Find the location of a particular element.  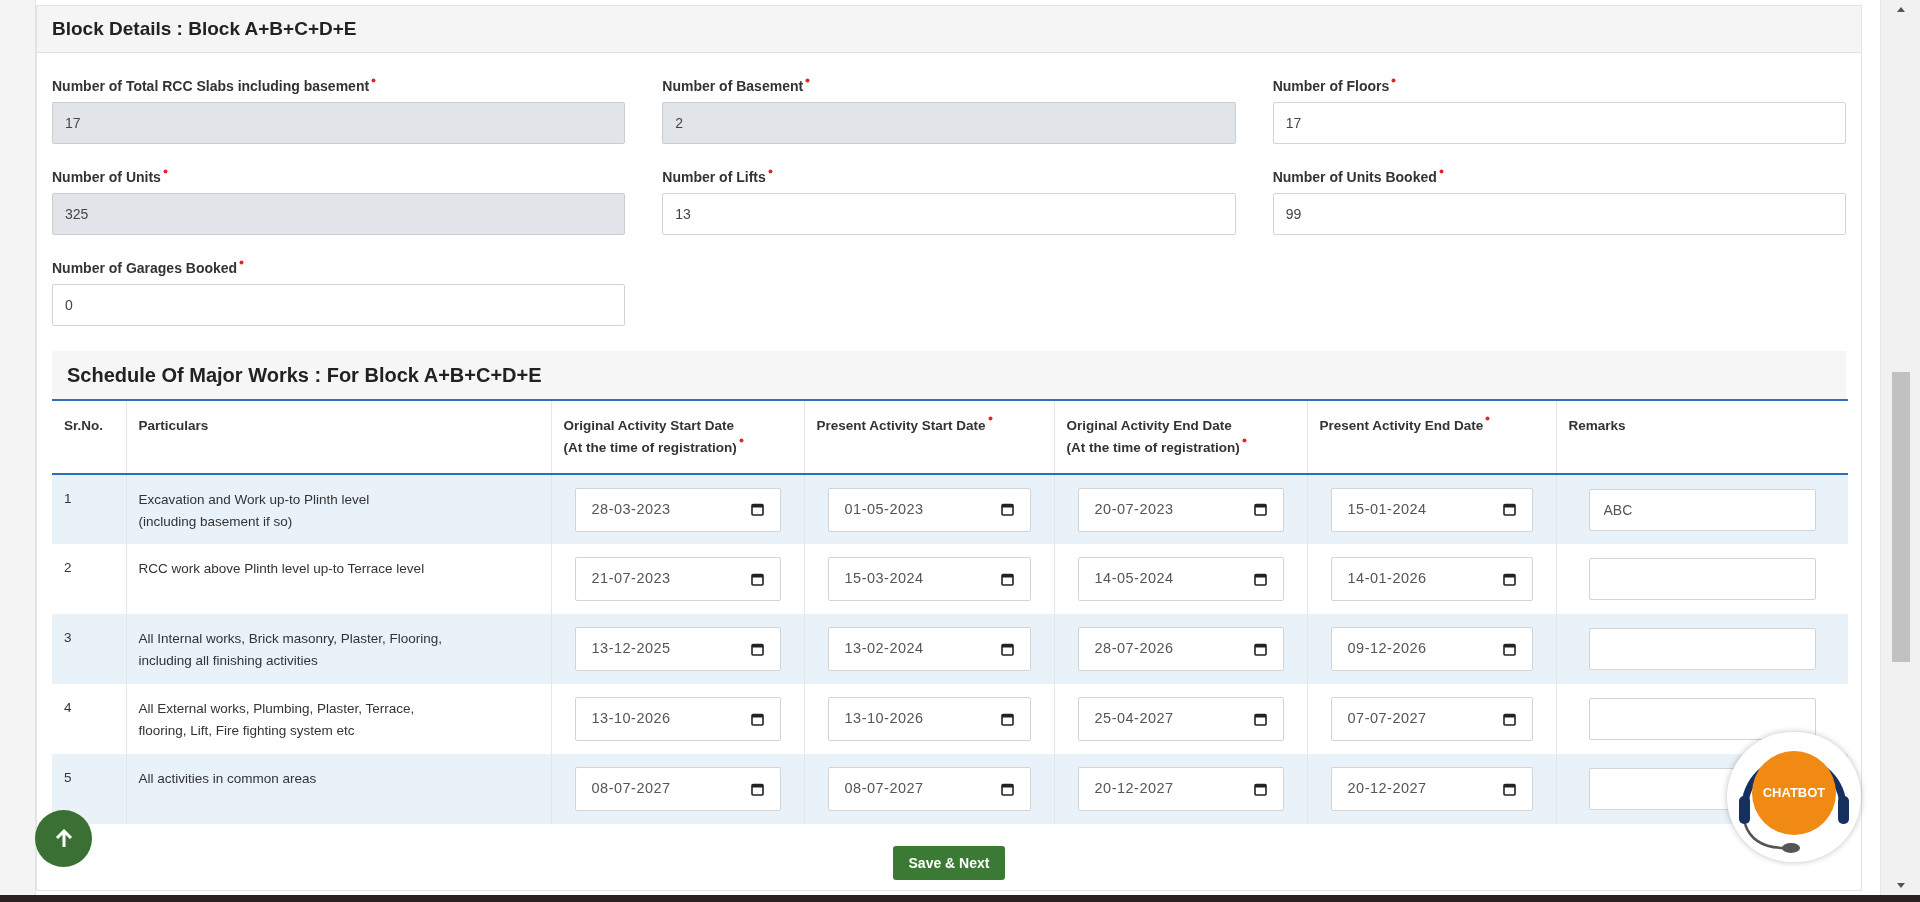

date-field: 14-01-2026 is located at coordinates (1431, 579).